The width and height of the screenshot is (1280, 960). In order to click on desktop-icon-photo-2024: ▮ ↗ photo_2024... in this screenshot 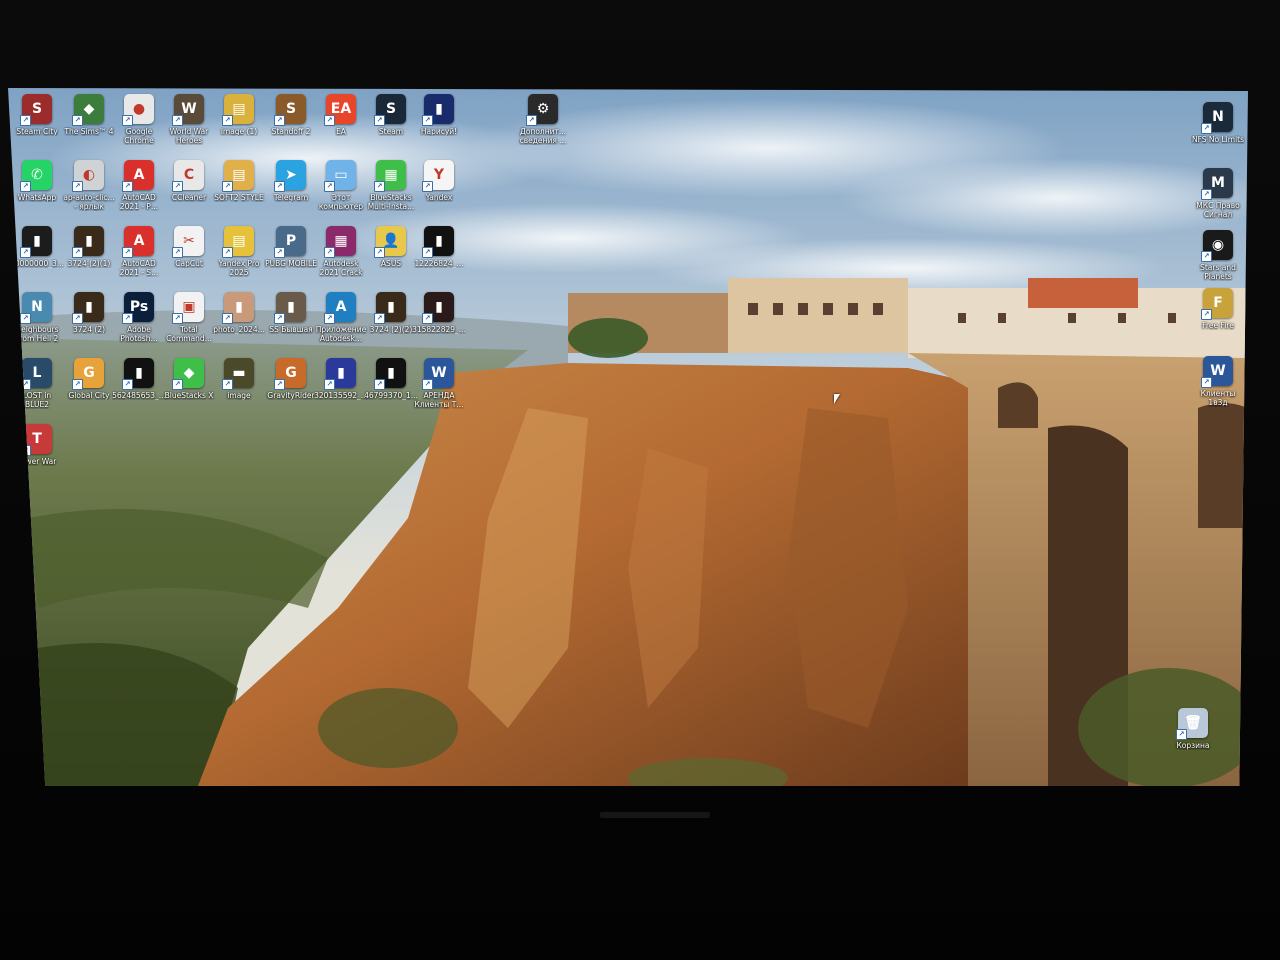, I will do `click(239, 313)`.